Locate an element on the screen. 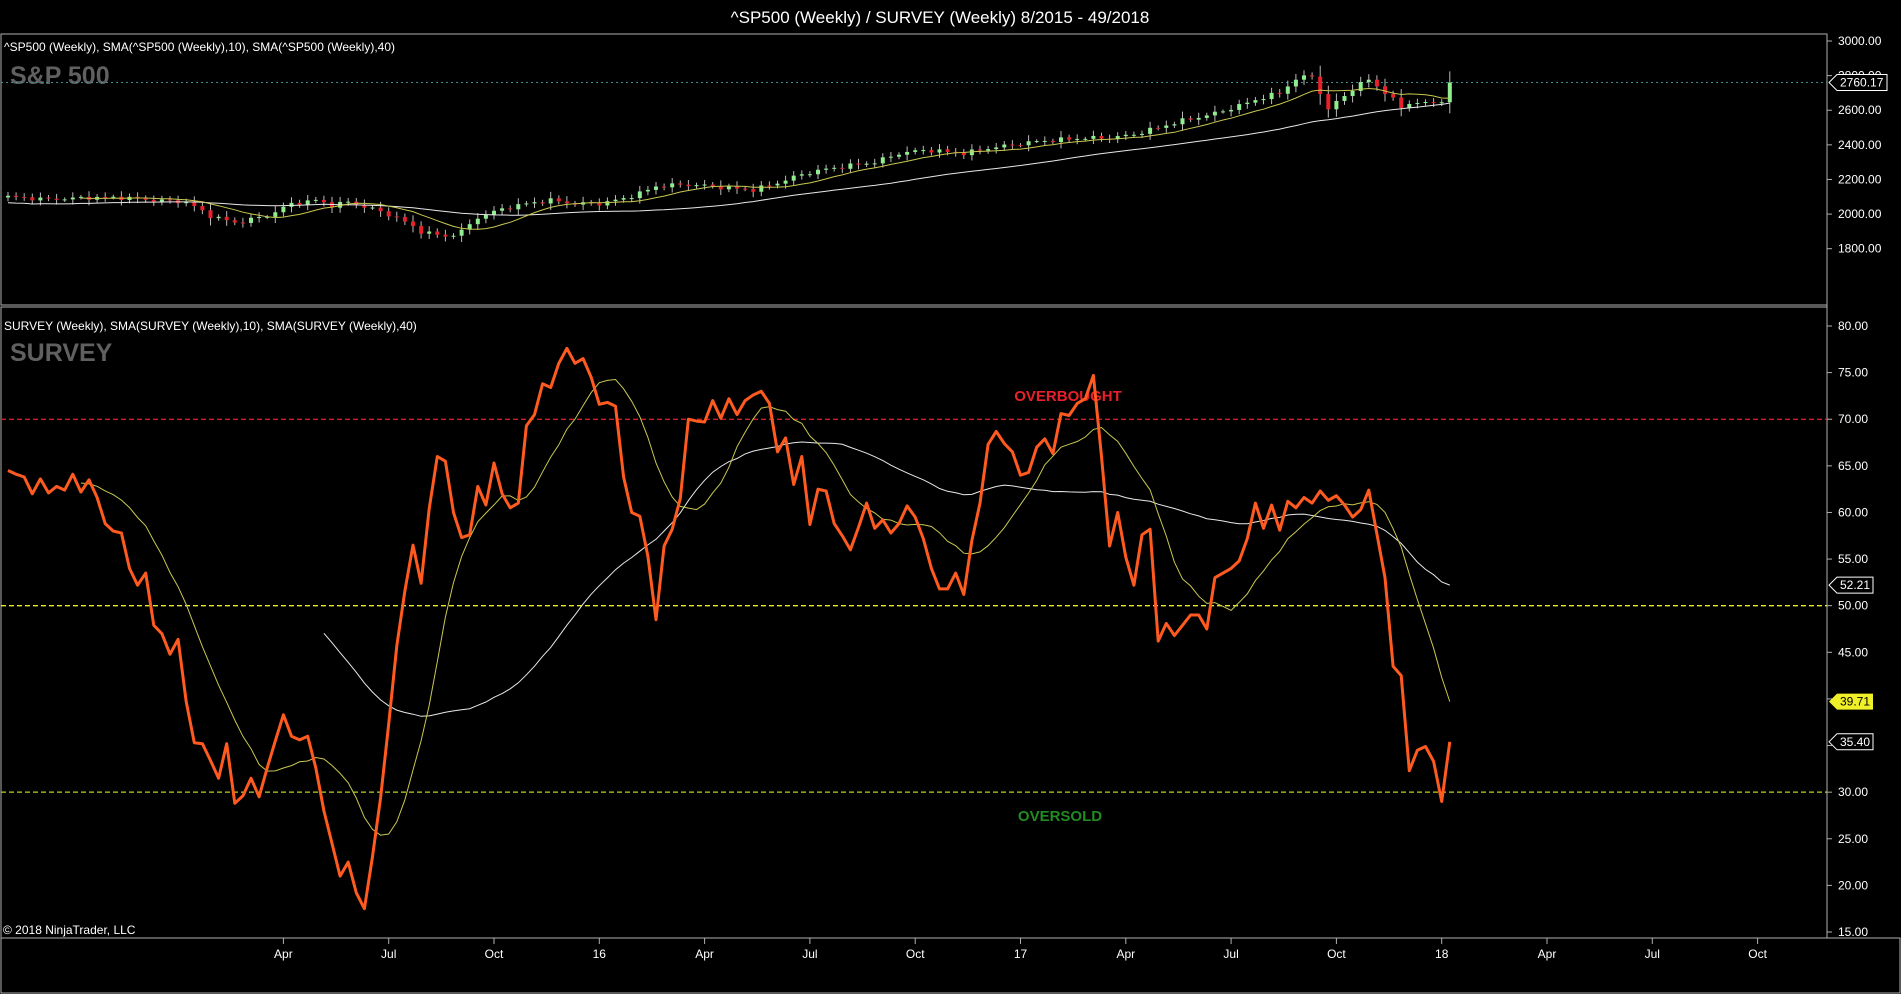 This screenshot has width=1901, height=994. survey-tick-label: 65.00 is located at coordinates (1853, 466).